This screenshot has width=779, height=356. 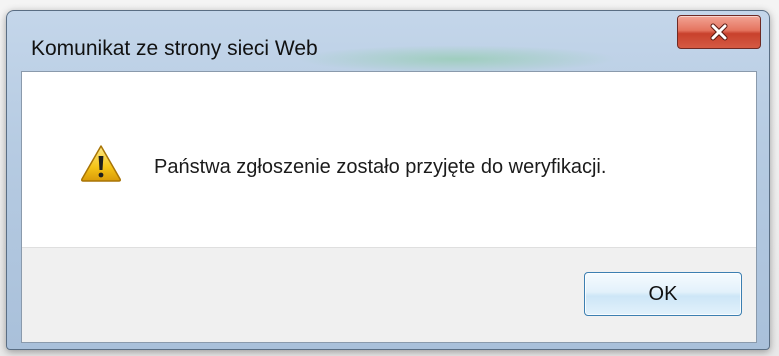 I want to click on warning-icon, so click(x=101, y=163).